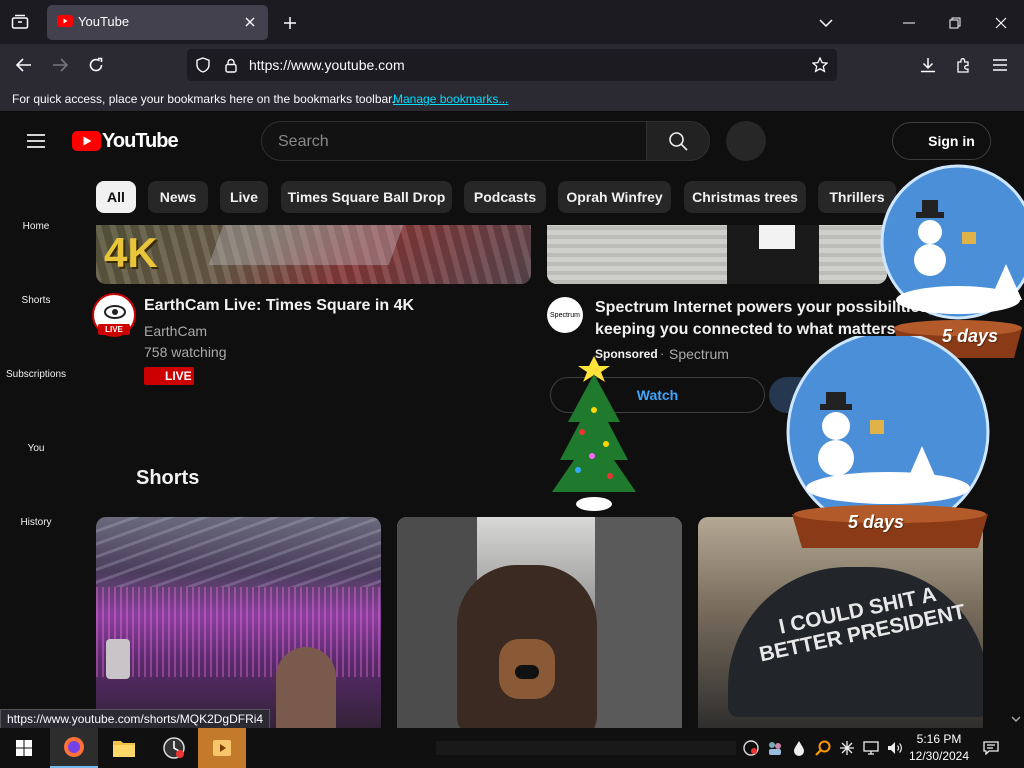 This screenshot has width=1024, height=768. I want to click on advertiser-avatar-spectrum: Spectrum, so click(565, 315).